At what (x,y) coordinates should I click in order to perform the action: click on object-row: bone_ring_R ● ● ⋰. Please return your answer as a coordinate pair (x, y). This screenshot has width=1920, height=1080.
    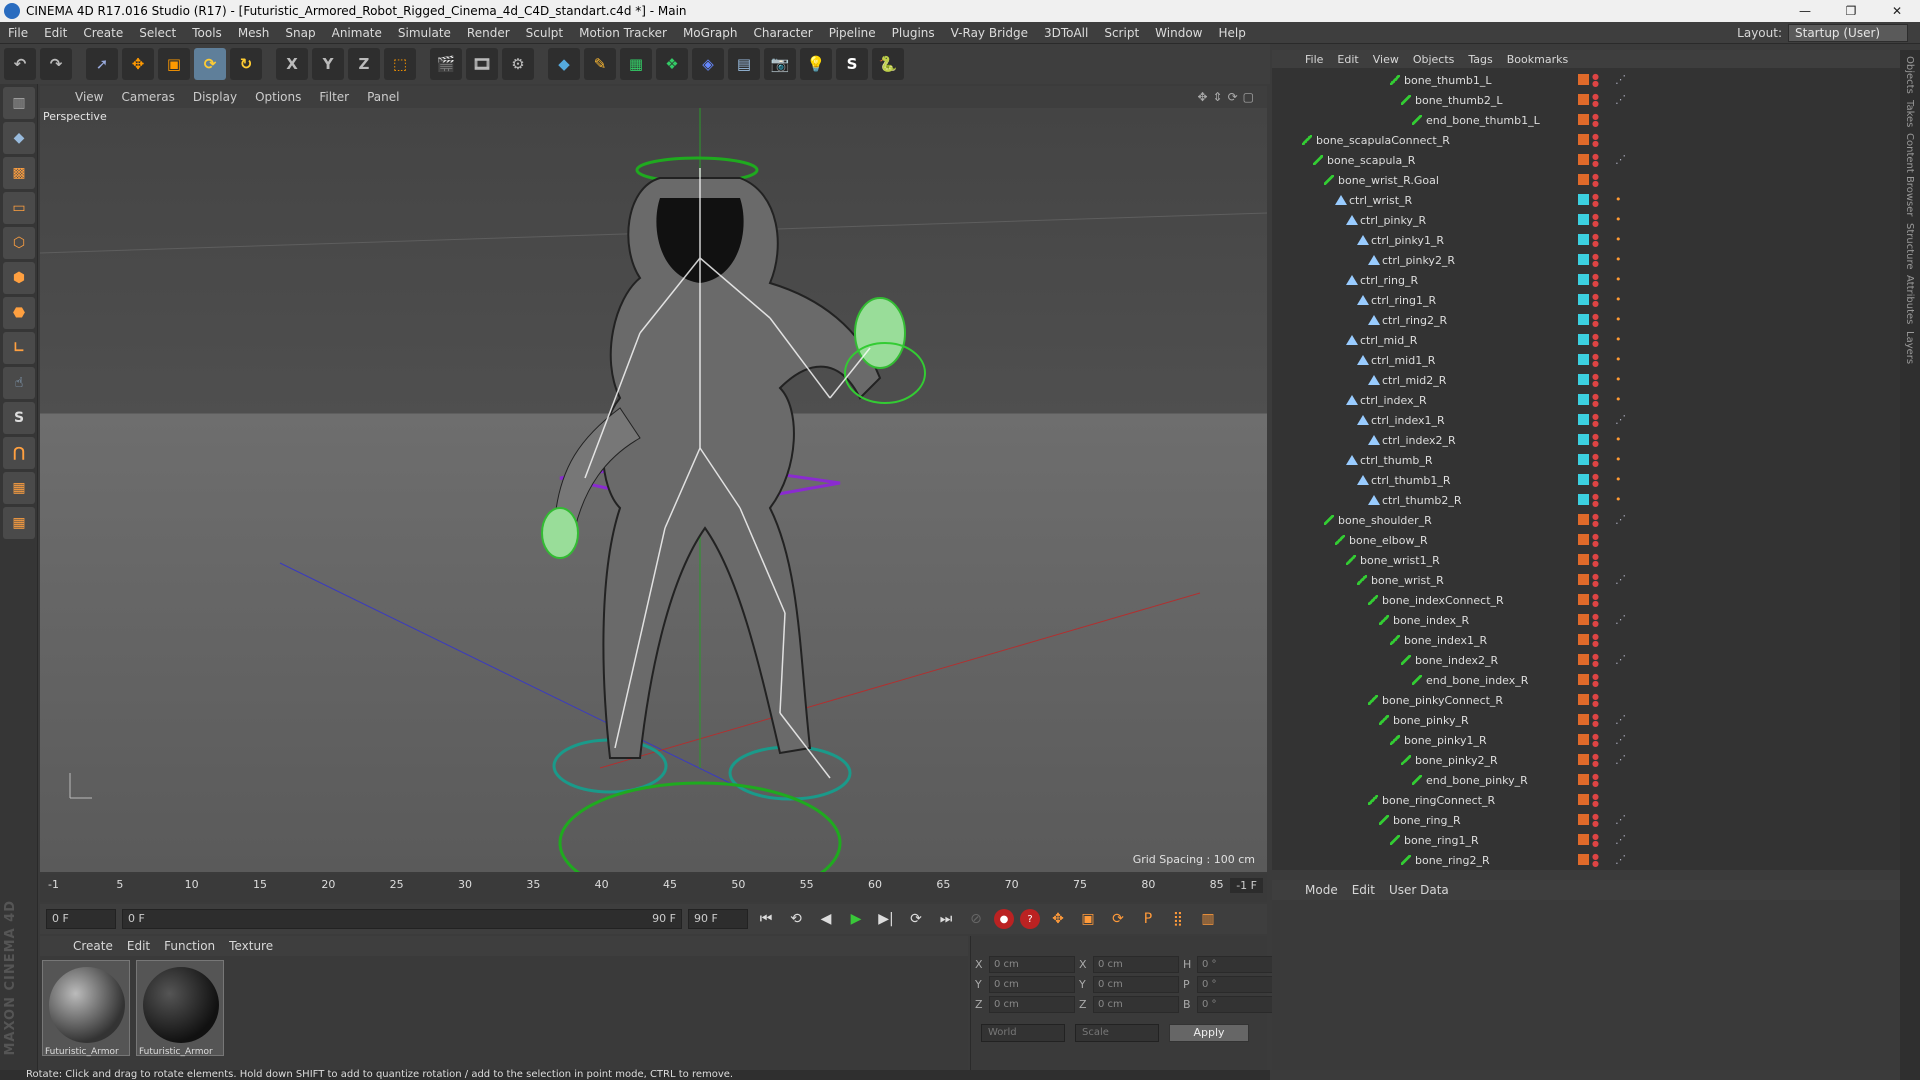
    Looking at the image, I should click on (1582, 820).